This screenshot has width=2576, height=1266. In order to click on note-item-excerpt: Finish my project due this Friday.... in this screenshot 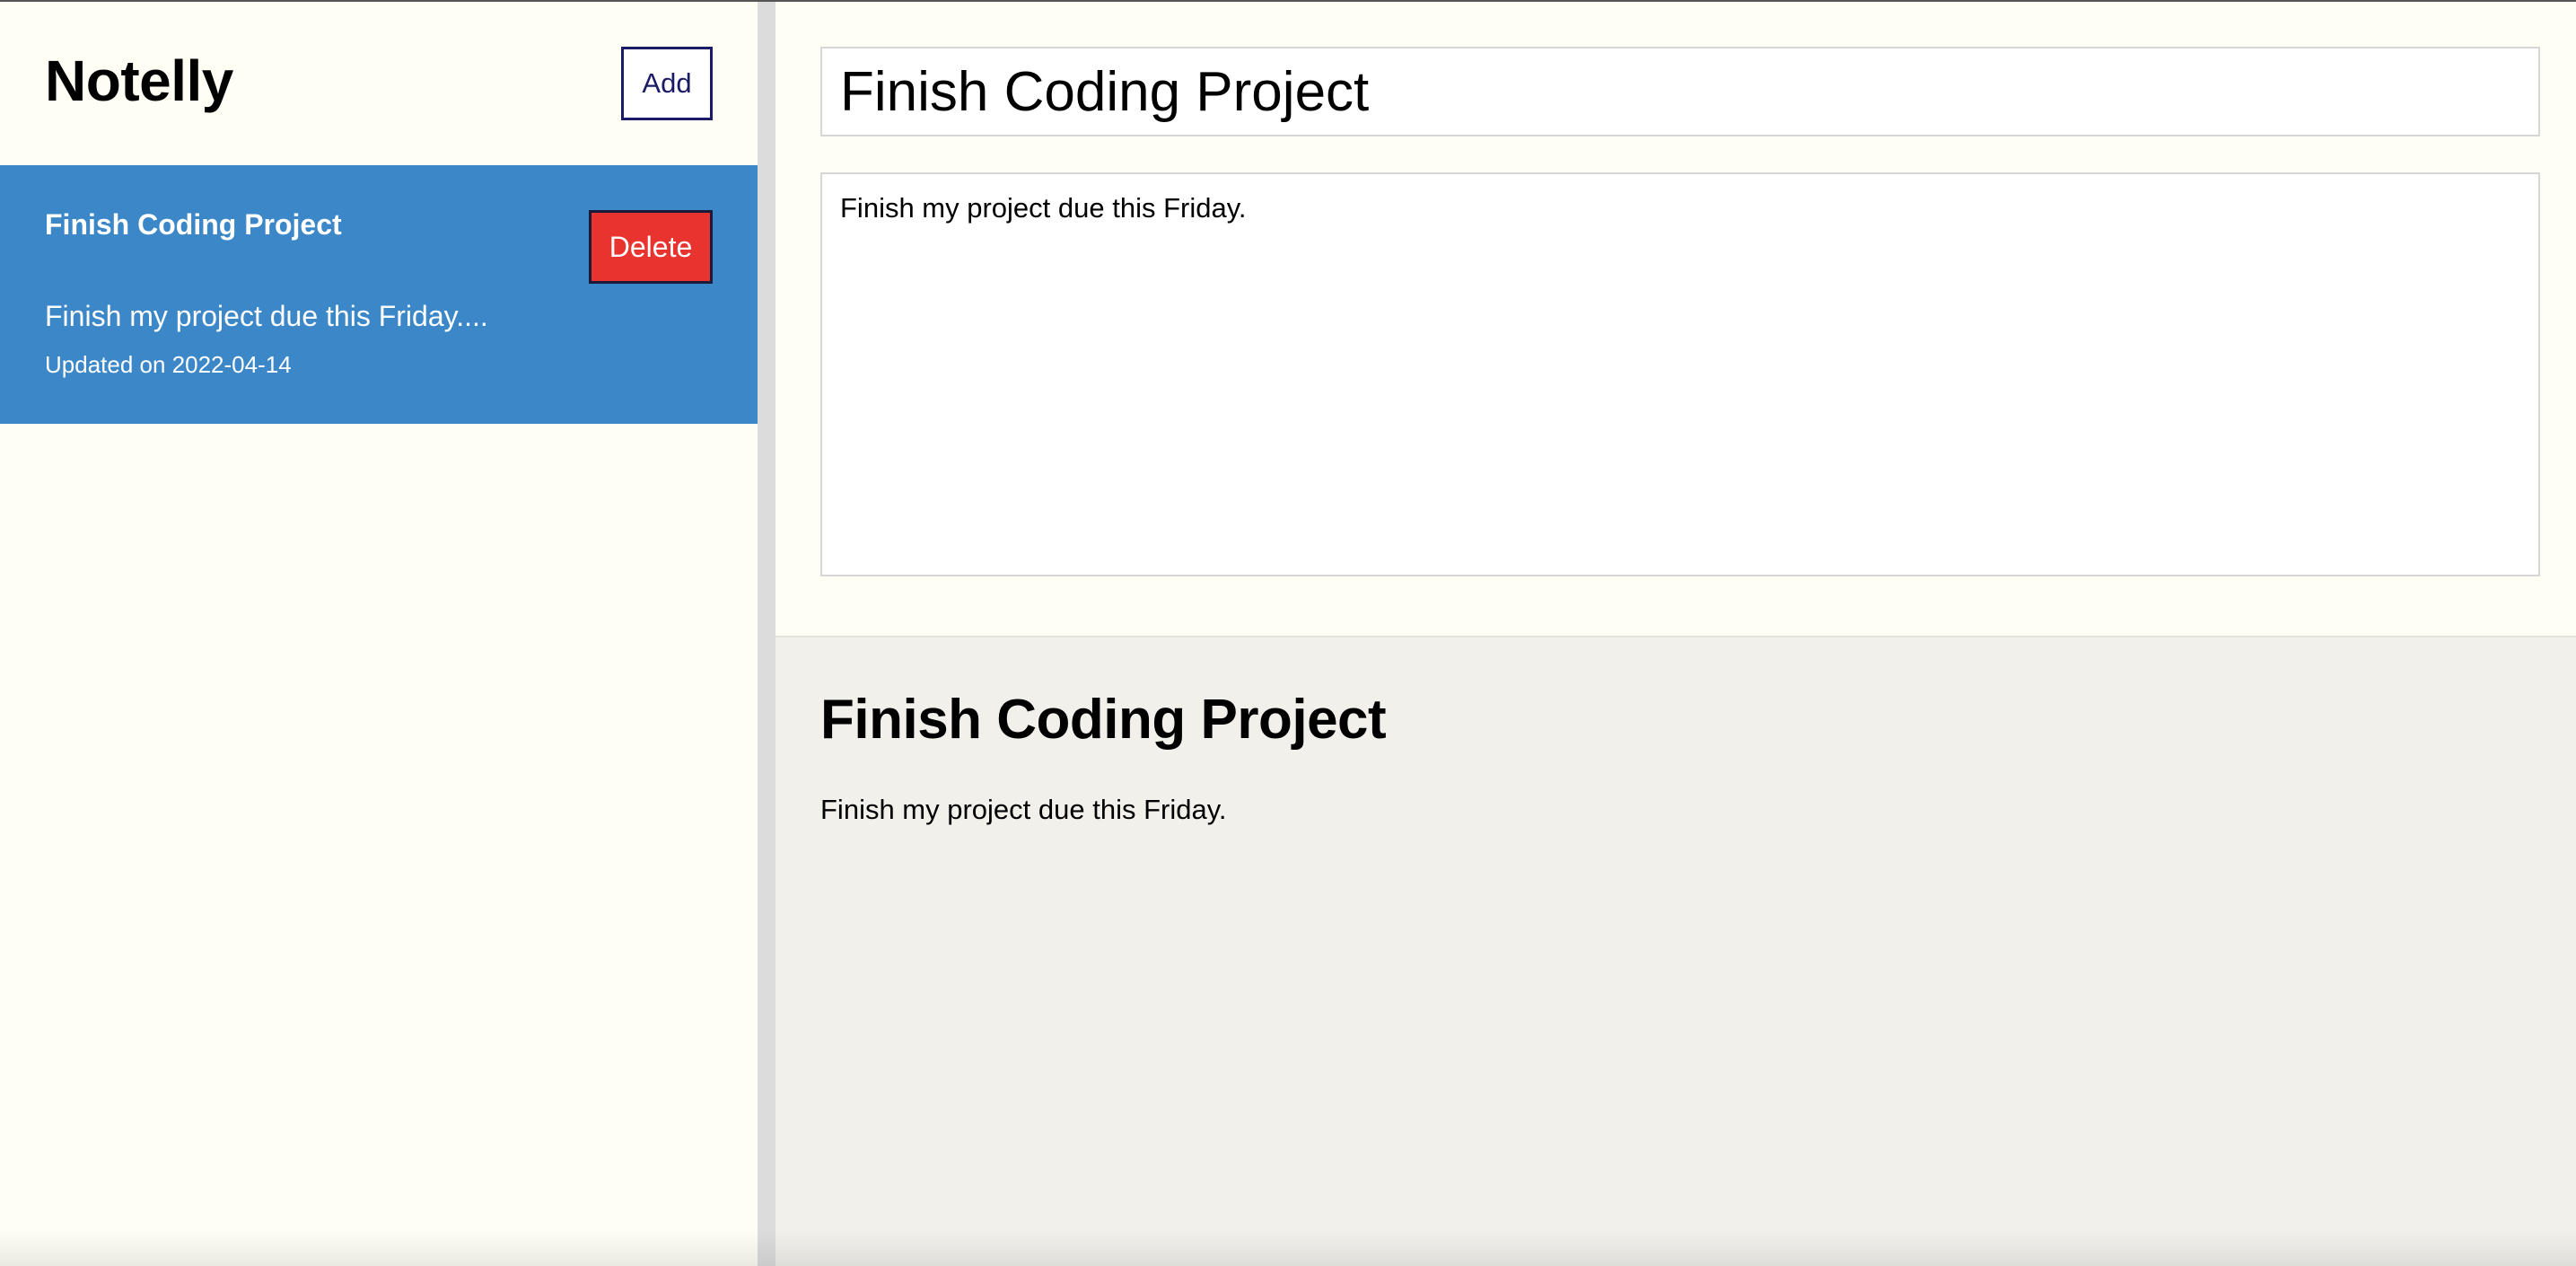, I will do `click(266, 316)`.